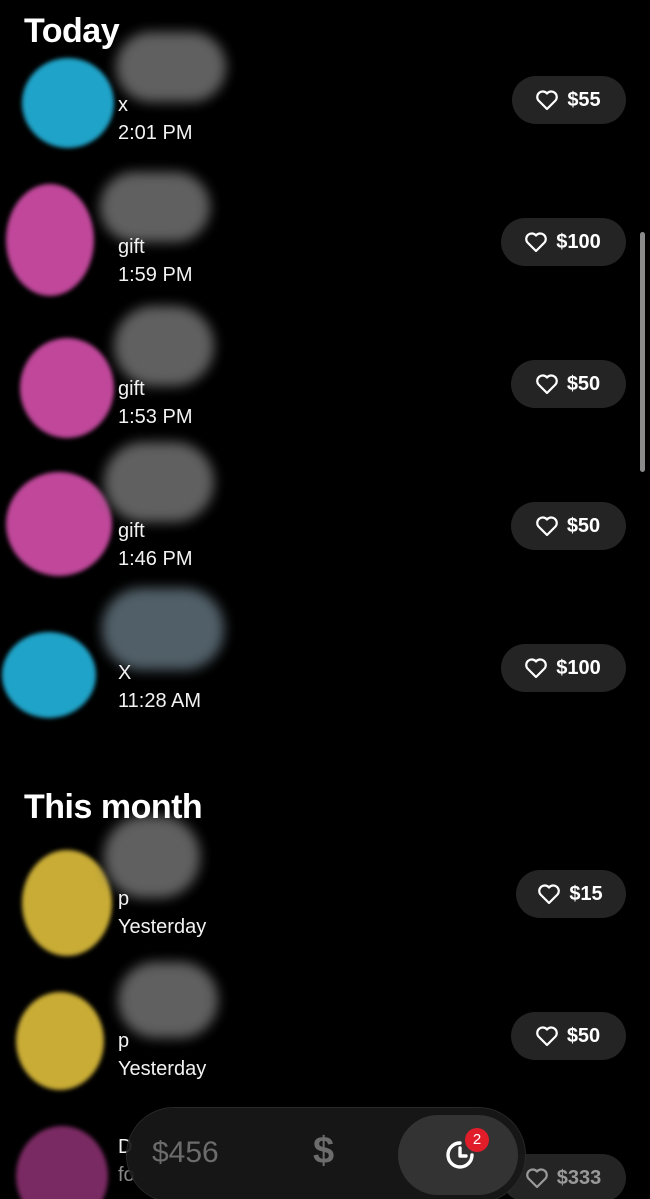  Describe the element at coordinates (123, 105) in the screenshot. I see `payment-note: x` at that location.